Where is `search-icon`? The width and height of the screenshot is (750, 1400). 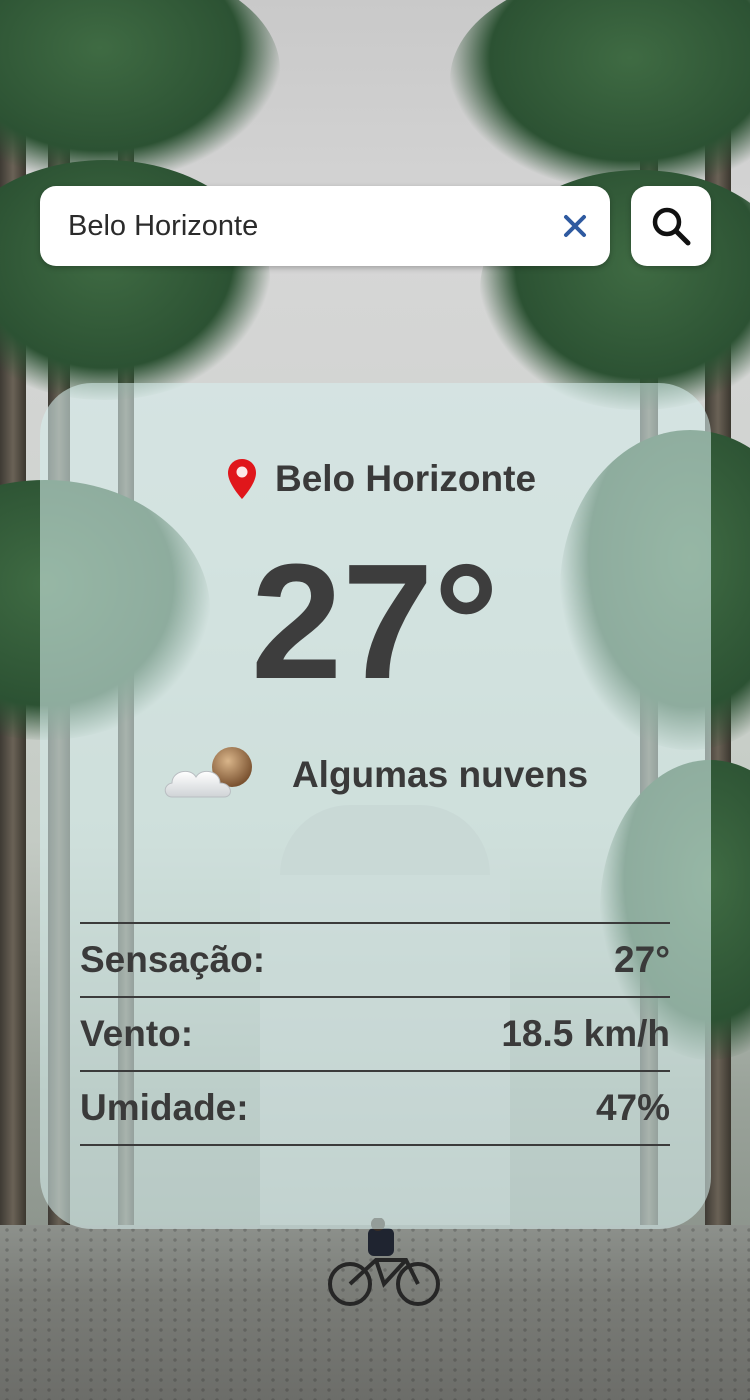
search-icon is located at coordinates (671, 226).